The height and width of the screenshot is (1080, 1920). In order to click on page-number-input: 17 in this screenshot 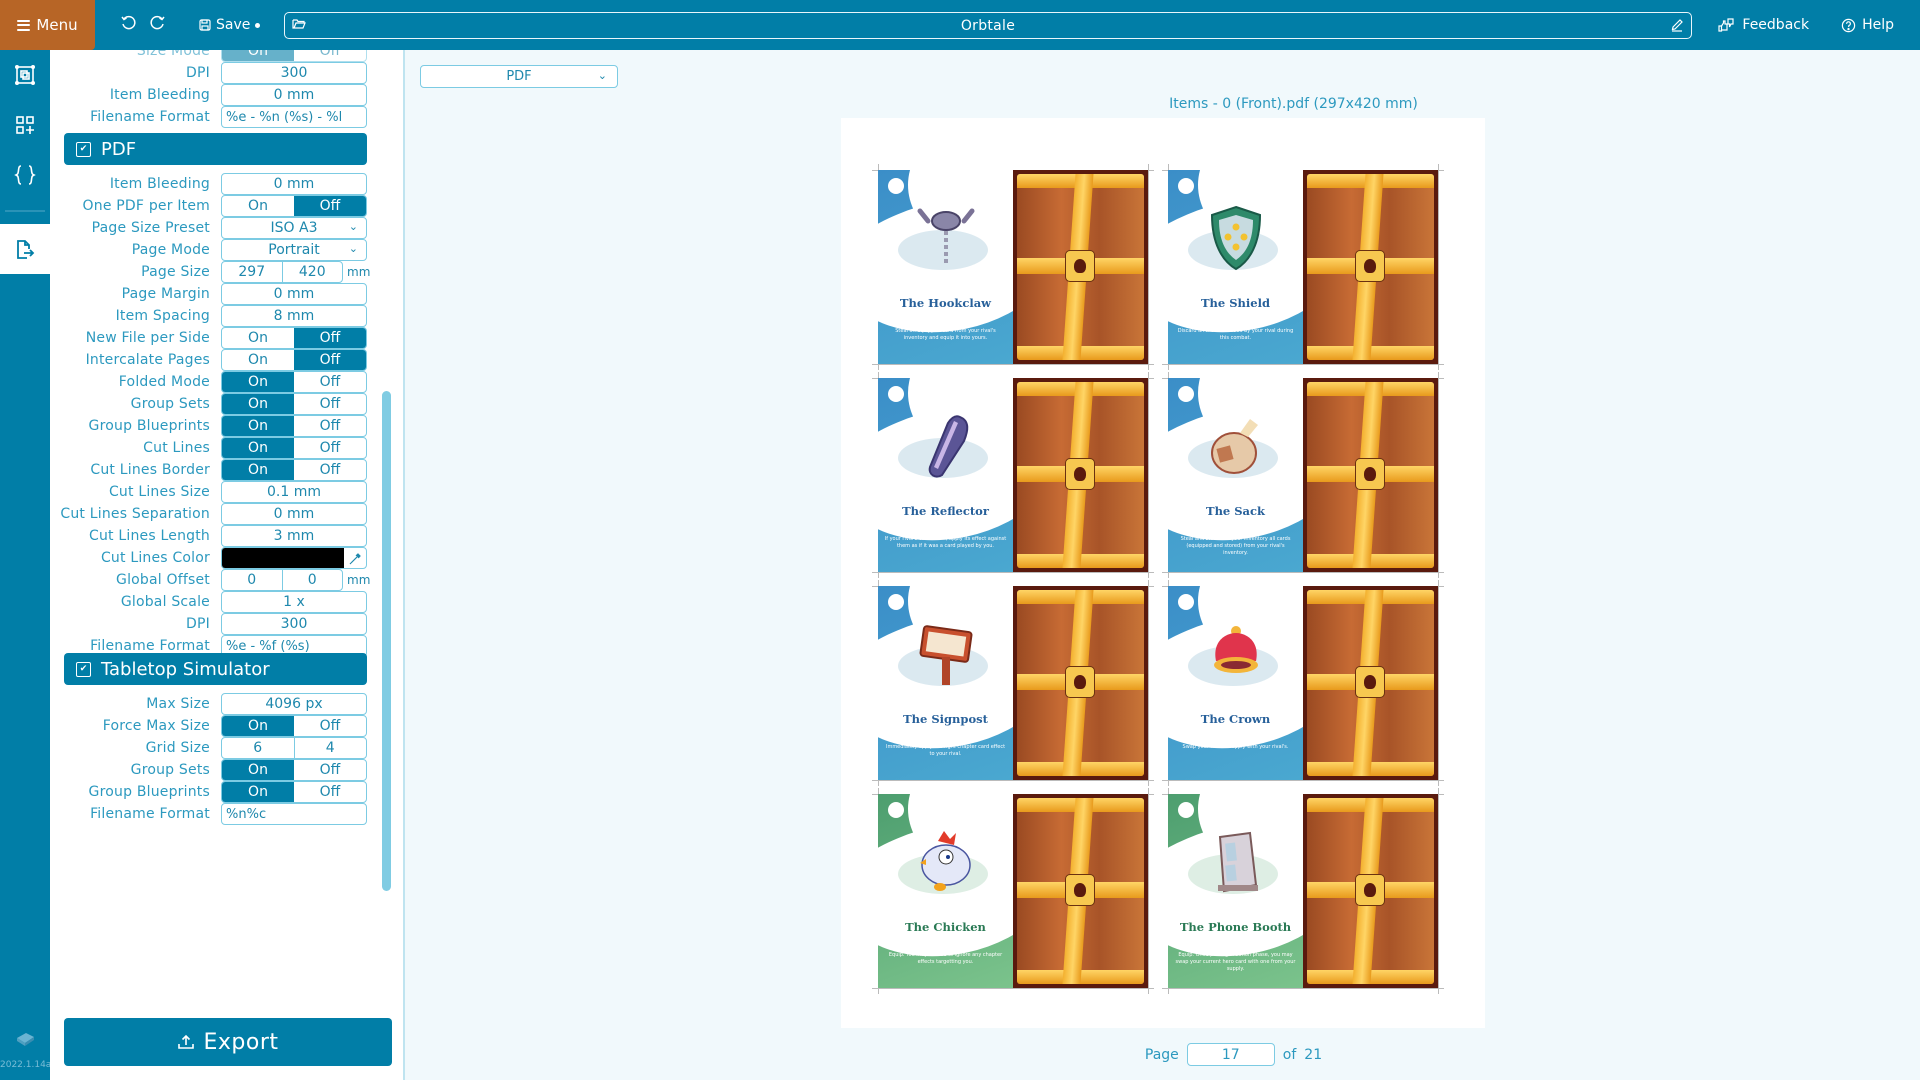, I will do `click(1230, 1054)`.